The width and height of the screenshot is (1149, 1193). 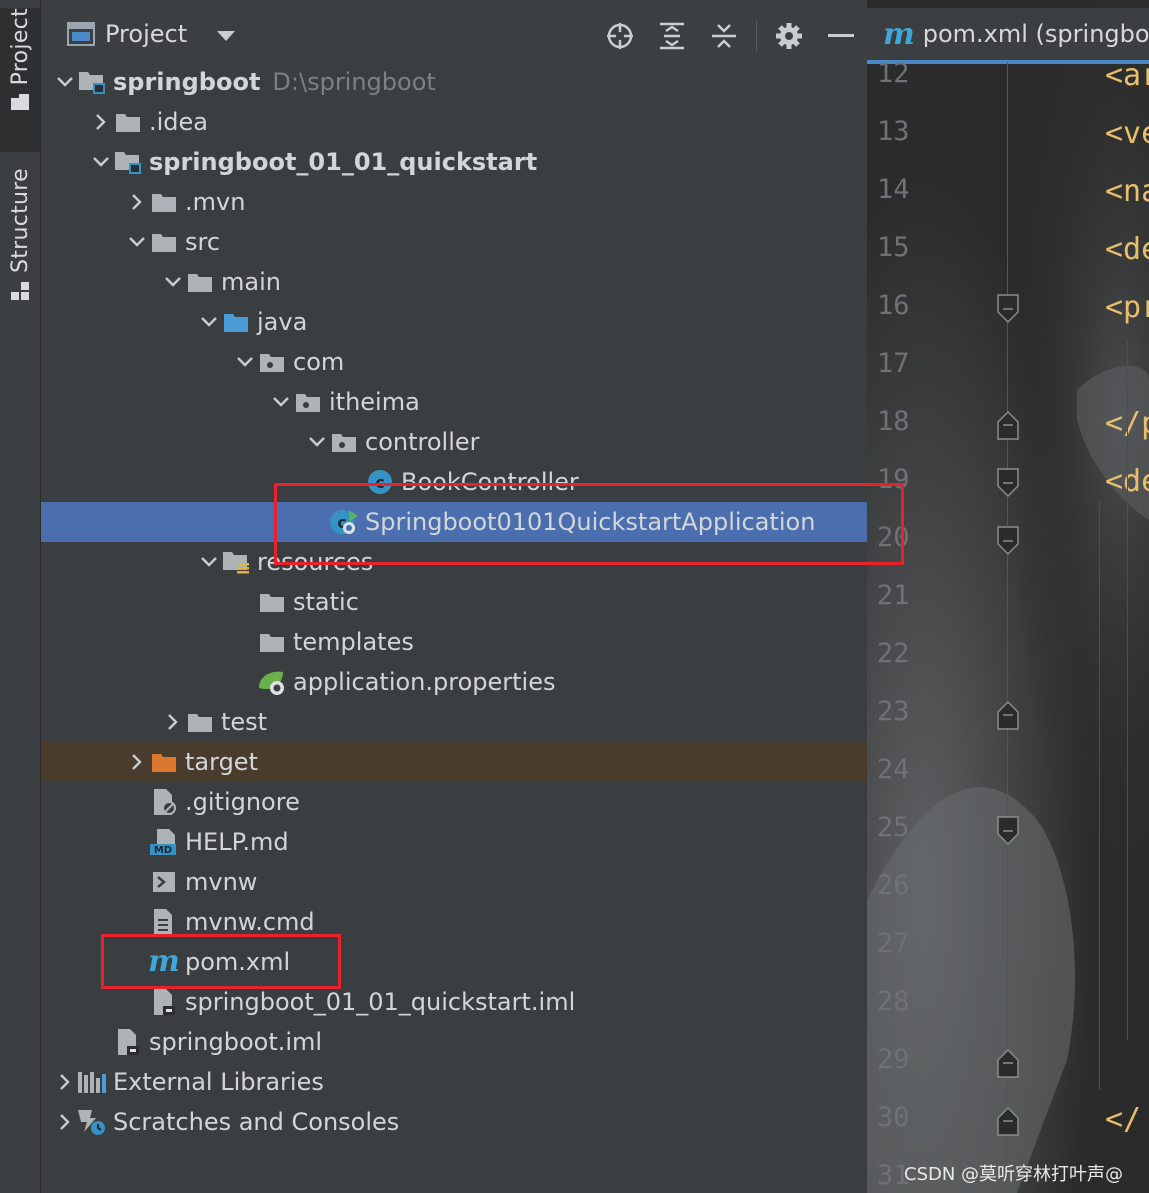 I want to click on svg-text: MD, so click(x=163, y=850).